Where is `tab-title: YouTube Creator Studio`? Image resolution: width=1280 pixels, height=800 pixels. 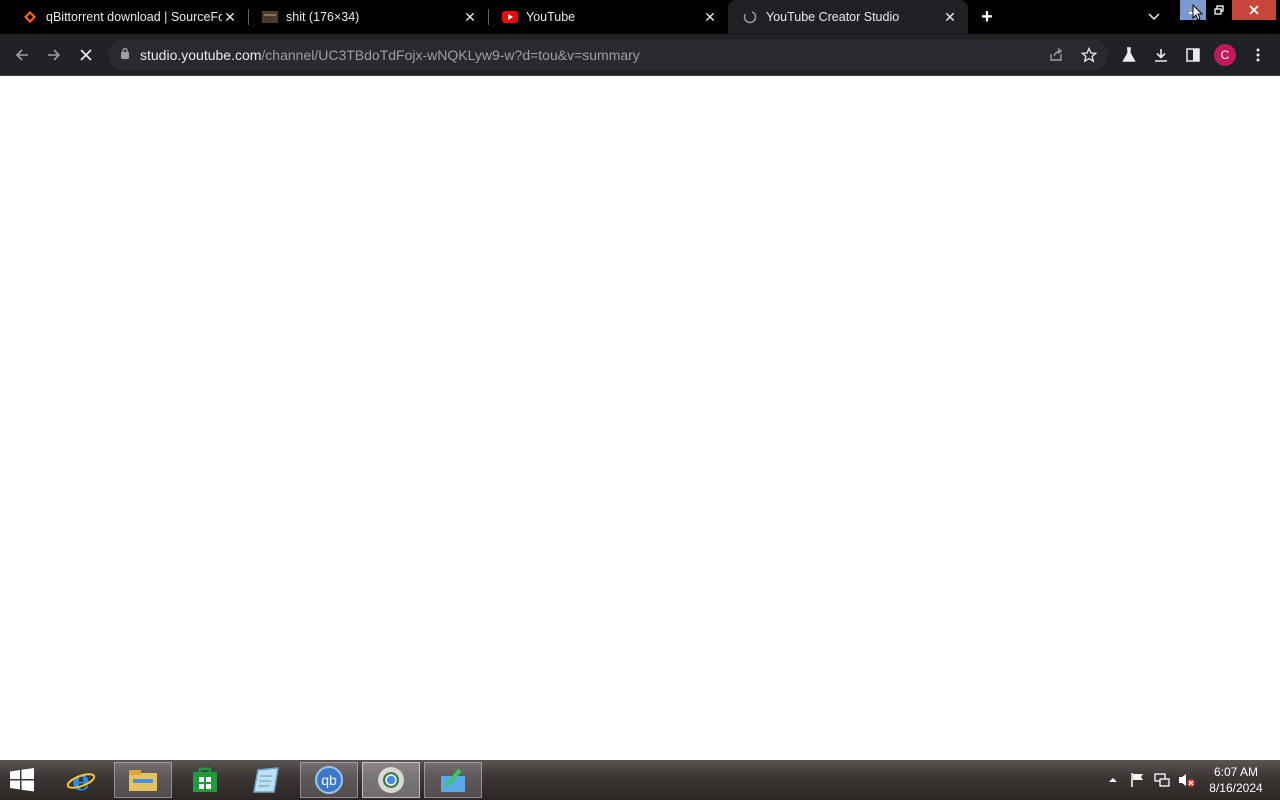
tab-title: YouTube Creator Studio is located at coordinates (833, 17).